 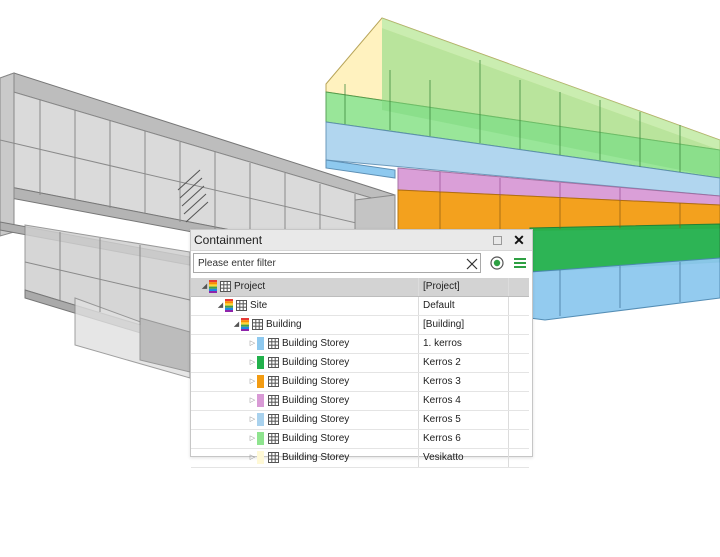 What do you see at coordinates (228, 240) in the screenshot?
I see `panel-title: Containment` at bounding box center [228, 240].